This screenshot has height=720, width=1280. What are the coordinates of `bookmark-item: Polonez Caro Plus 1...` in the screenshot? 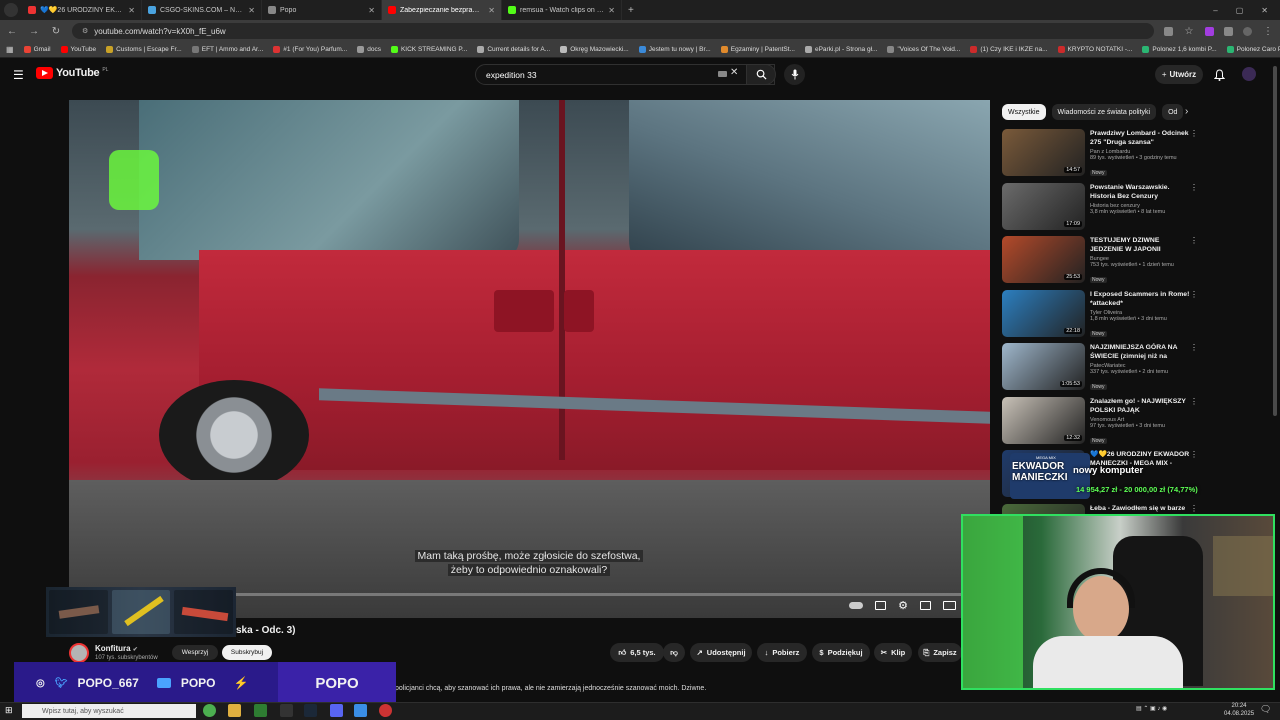 It's located at (1253, 49).